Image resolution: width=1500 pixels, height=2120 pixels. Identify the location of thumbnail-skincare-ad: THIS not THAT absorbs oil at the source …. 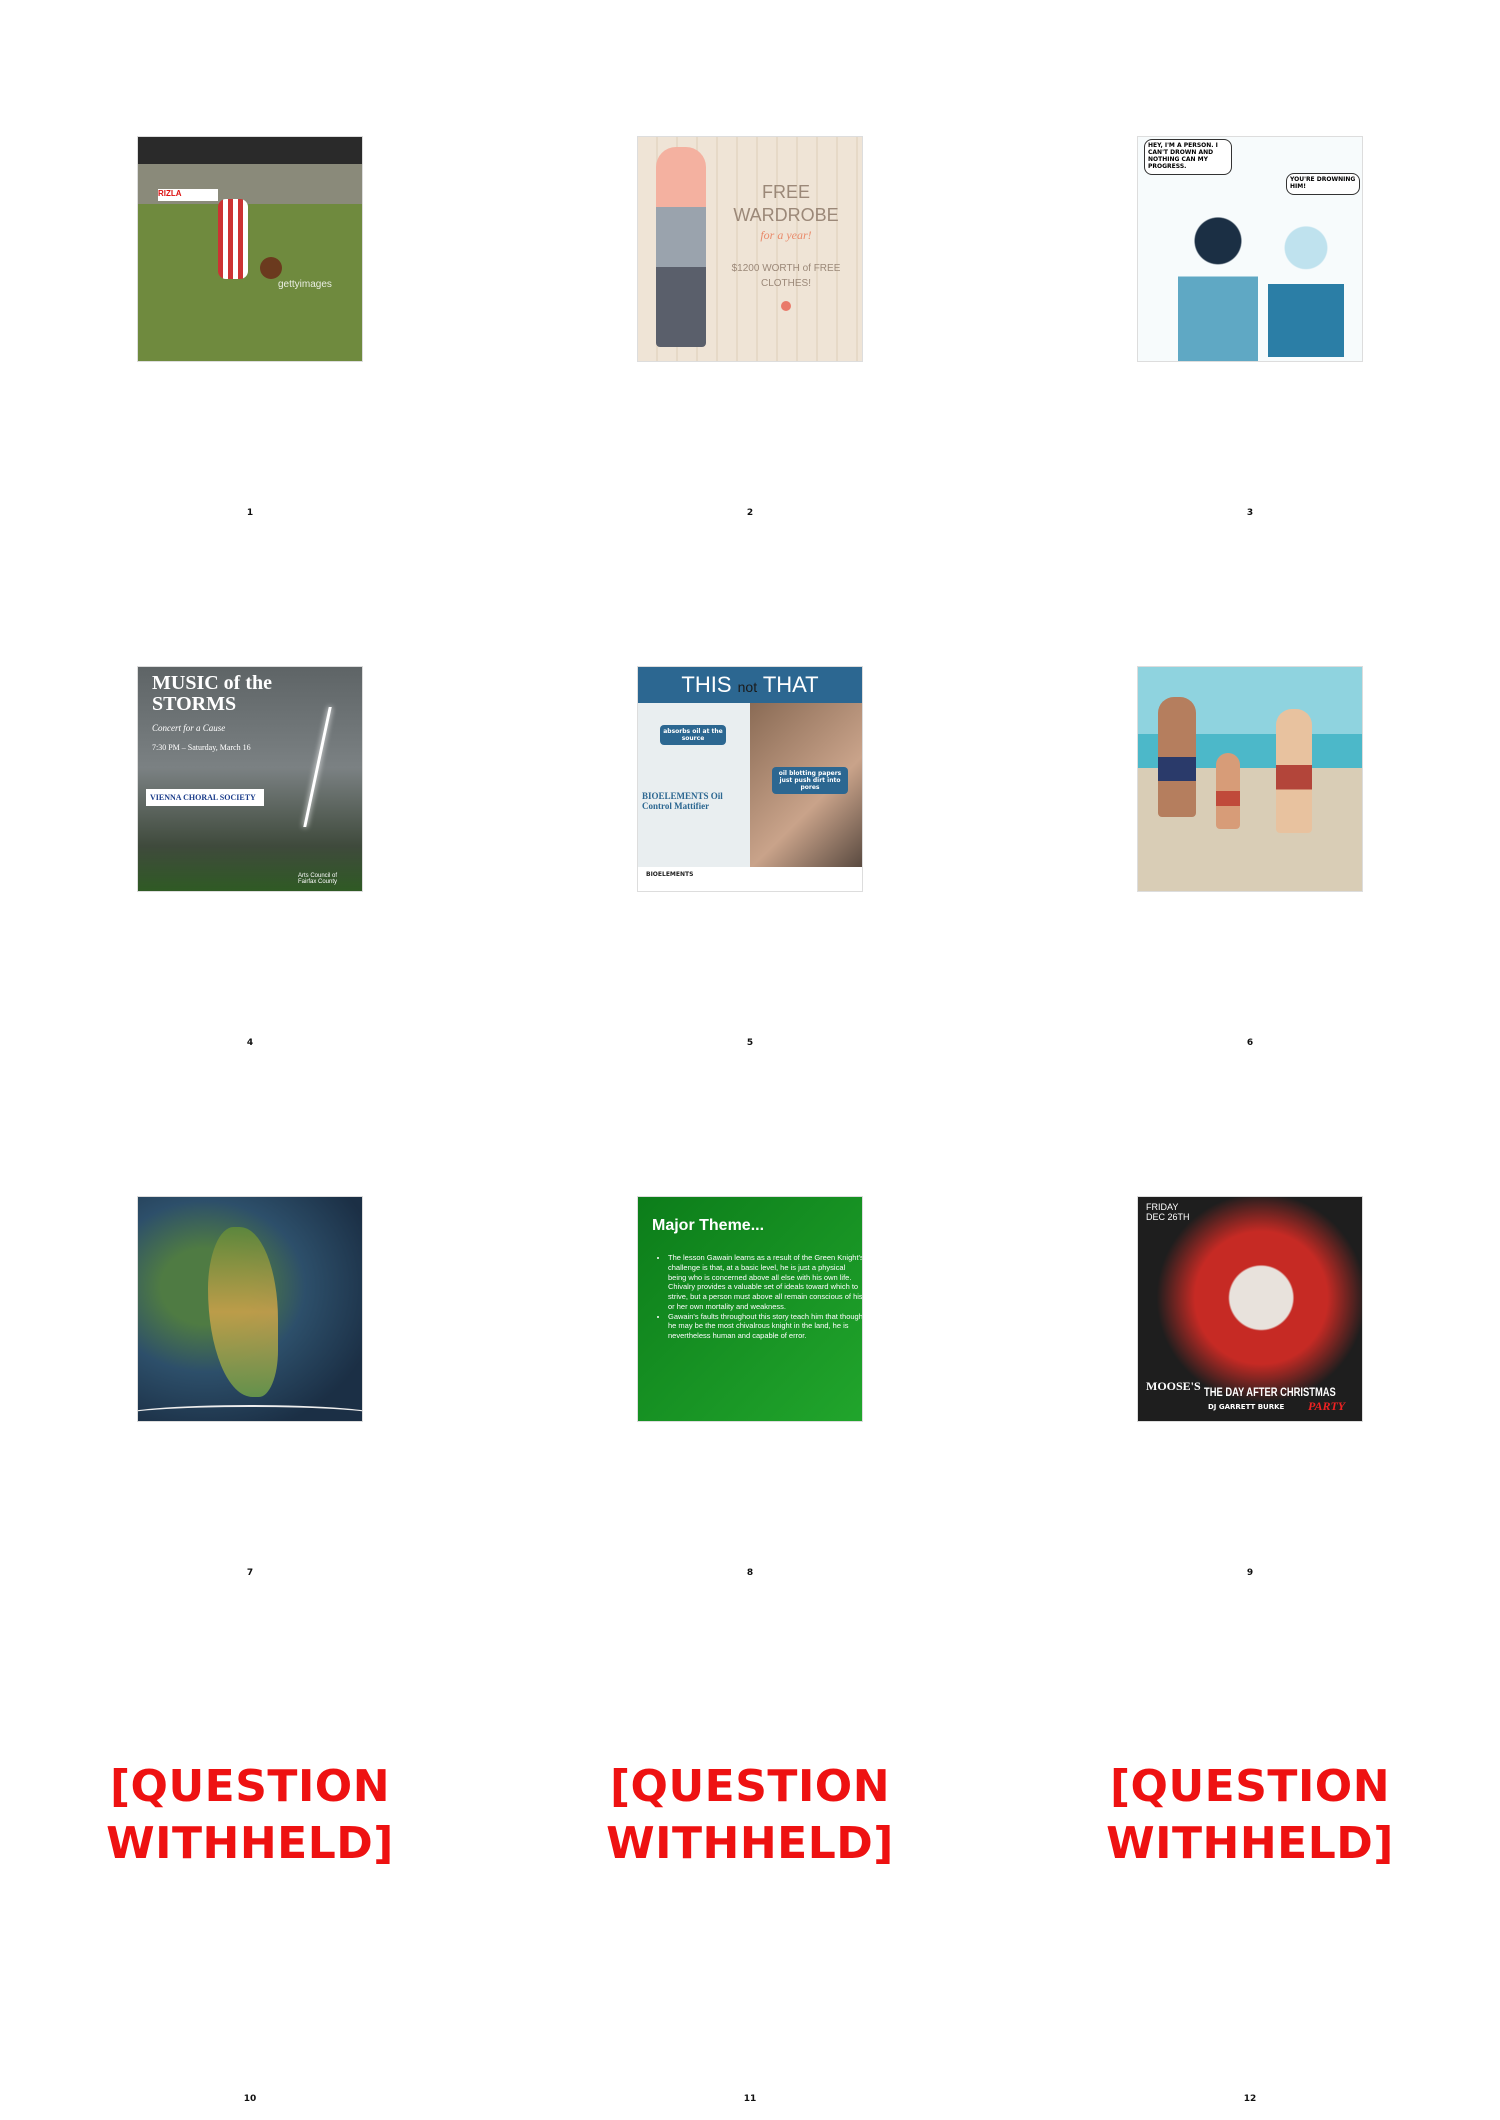
(750, 779).